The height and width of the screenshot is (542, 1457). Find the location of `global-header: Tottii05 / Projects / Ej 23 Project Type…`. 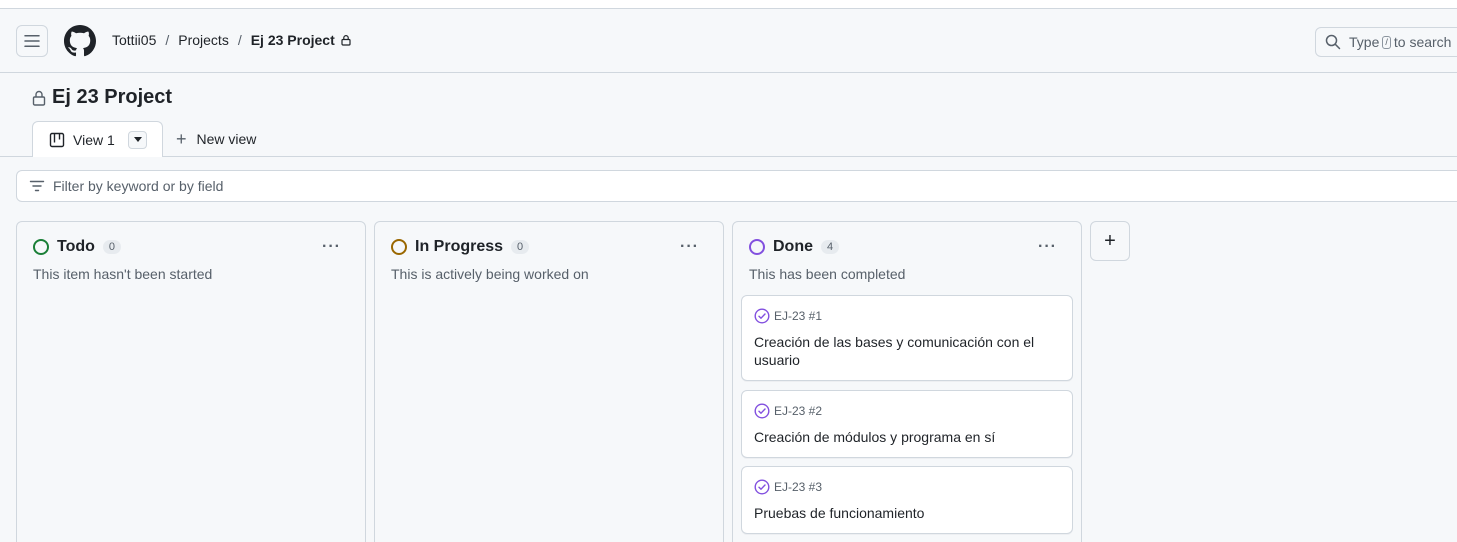

global-header: Tottii05 / Projects / Ej 23 Project Type… is located at coordinates (728, 41).